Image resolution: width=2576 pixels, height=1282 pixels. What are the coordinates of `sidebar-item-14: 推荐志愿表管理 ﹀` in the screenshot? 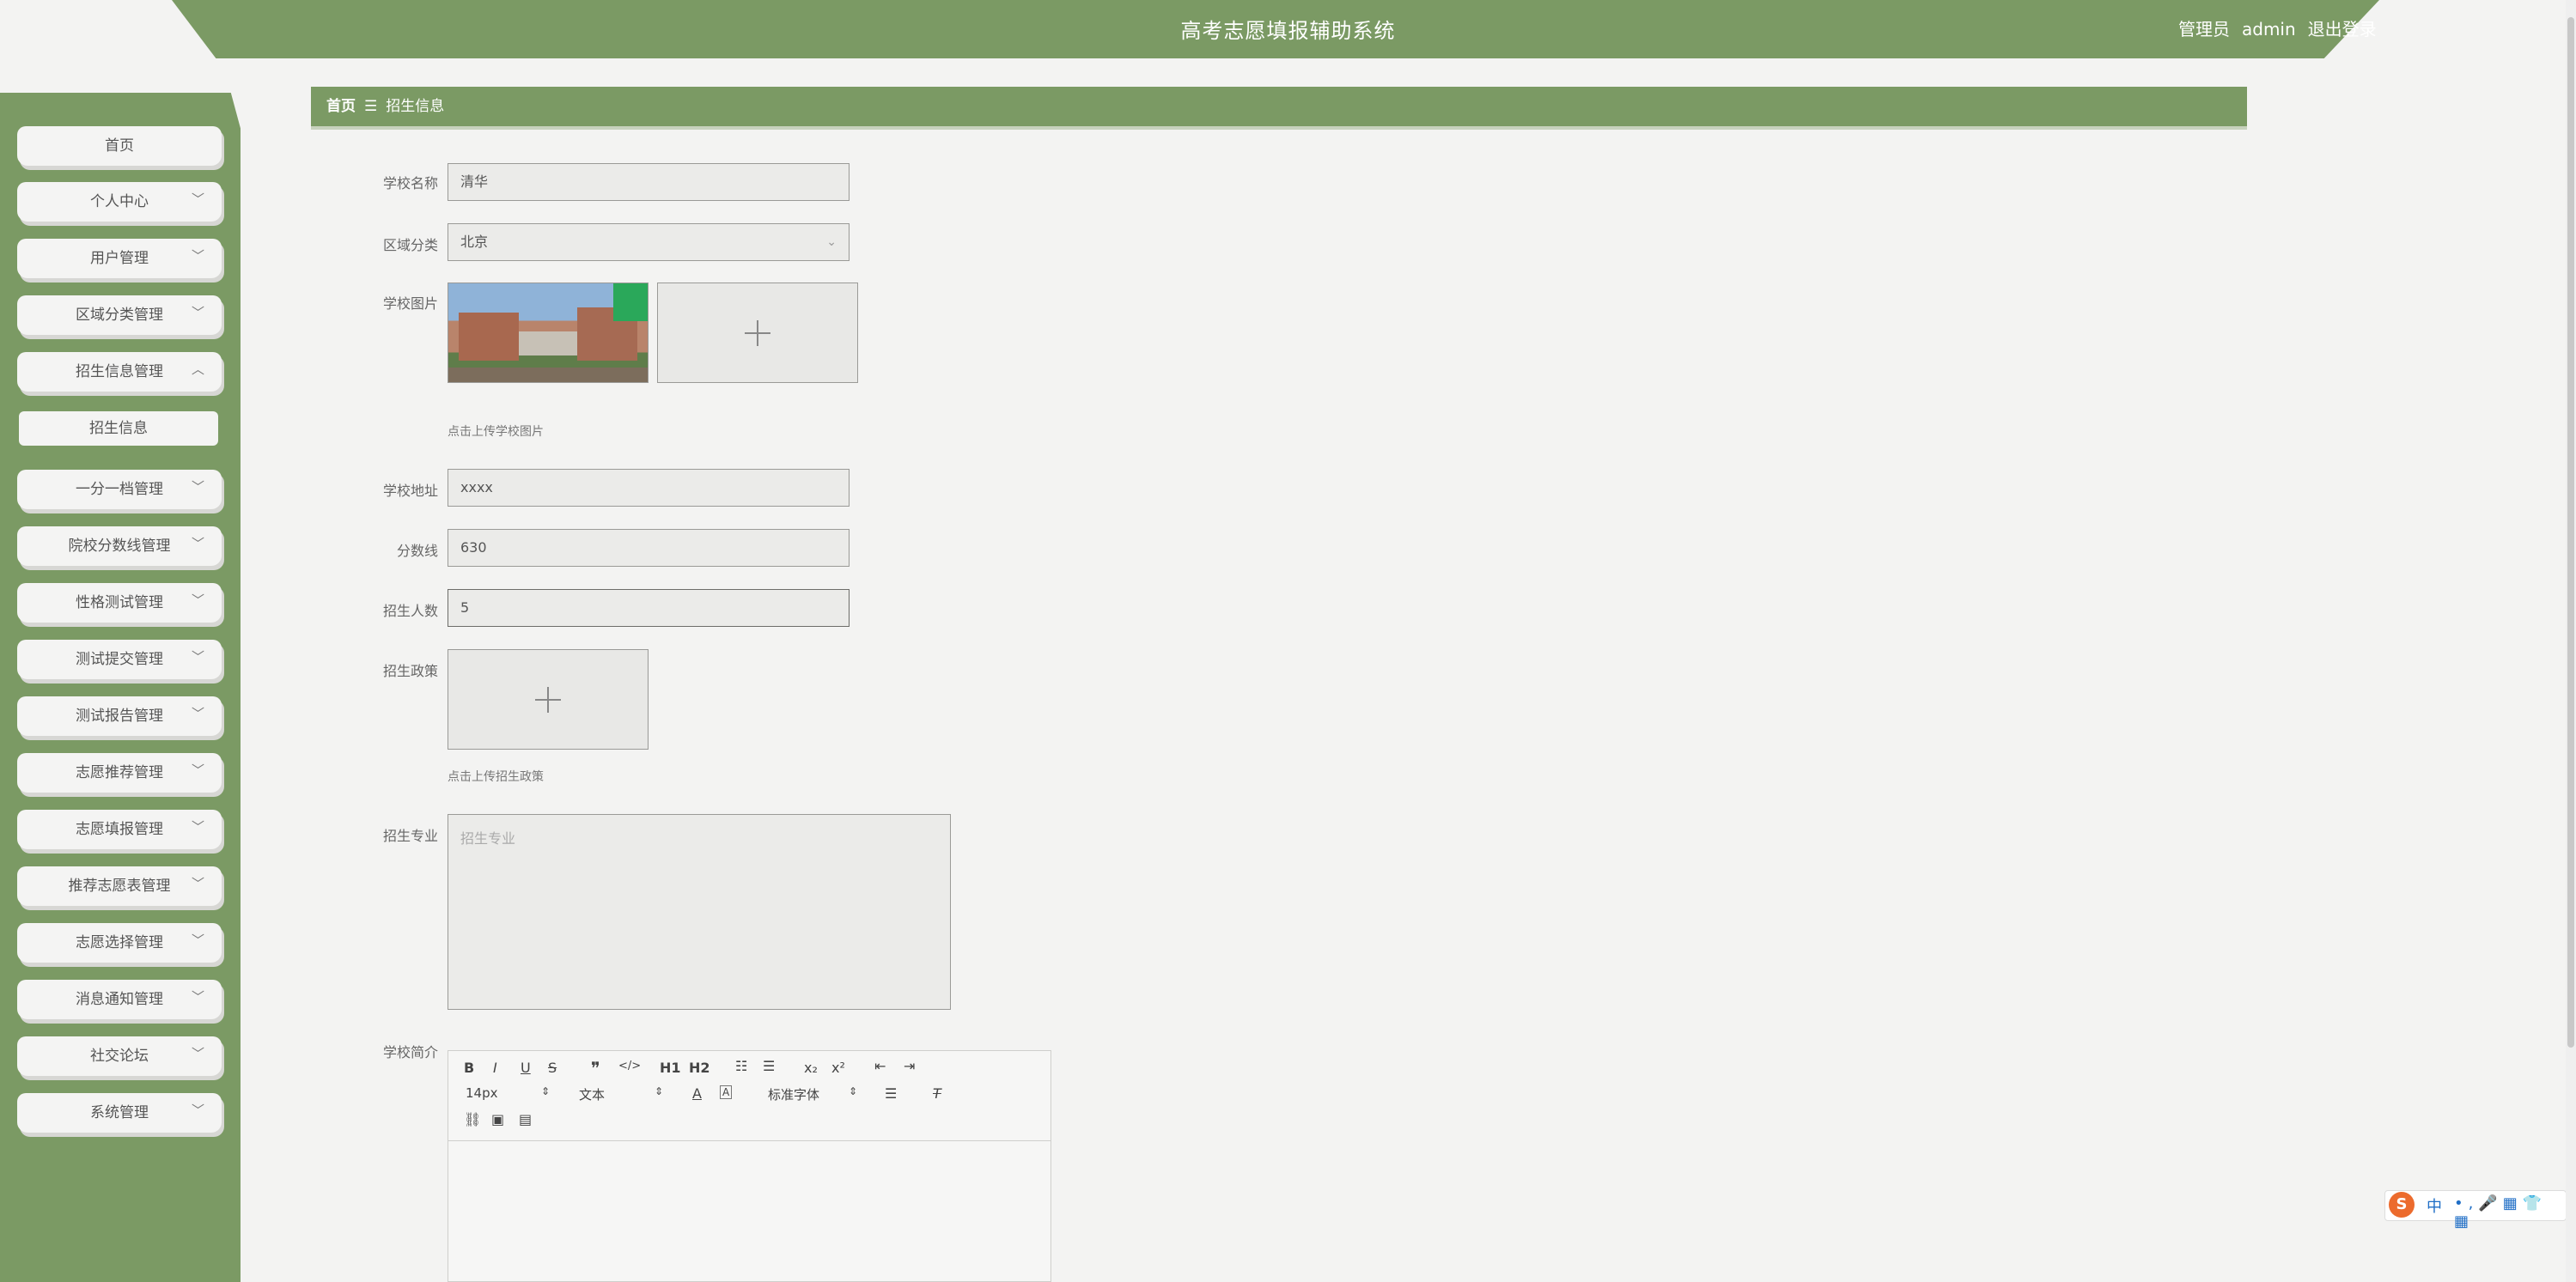 It's located at (119, 886).